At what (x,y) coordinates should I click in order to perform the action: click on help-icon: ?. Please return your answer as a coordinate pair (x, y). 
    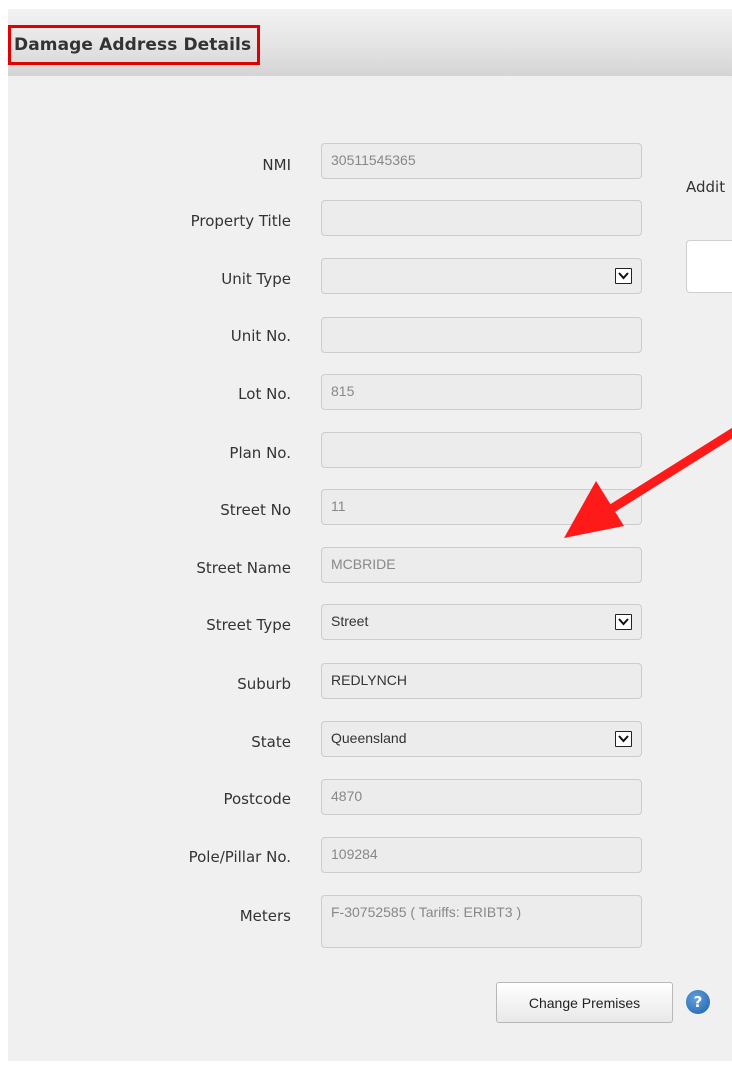
    Looking at the image, I should click on (698, 1002).